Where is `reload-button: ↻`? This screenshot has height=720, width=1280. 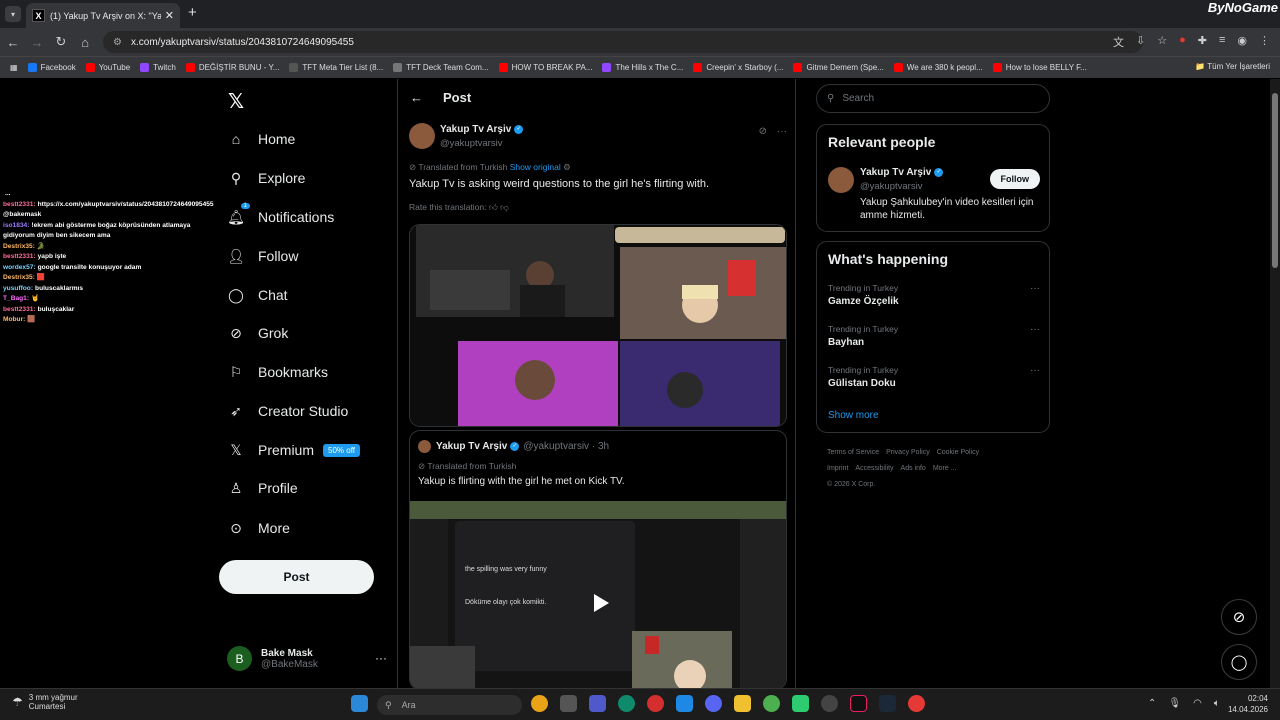
reload-button: ↻ is located at coordinates (61, 42).